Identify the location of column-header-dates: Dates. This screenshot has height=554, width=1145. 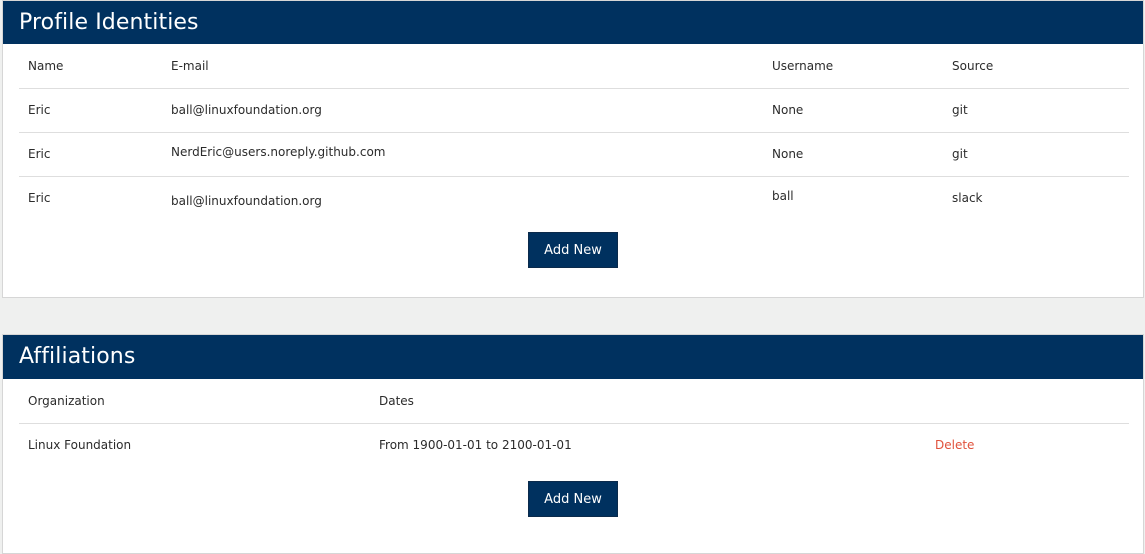
(648, 401).